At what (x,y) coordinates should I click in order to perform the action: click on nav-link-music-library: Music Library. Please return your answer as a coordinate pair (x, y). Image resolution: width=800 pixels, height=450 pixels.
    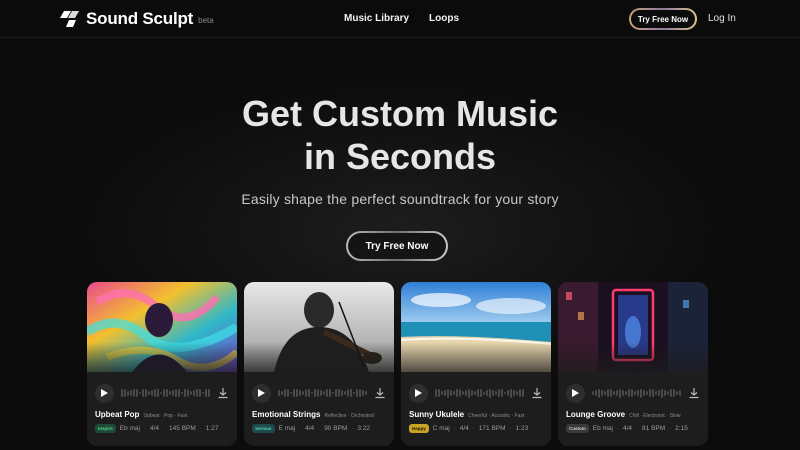
    Looking at the image, I should click on (376, 18).